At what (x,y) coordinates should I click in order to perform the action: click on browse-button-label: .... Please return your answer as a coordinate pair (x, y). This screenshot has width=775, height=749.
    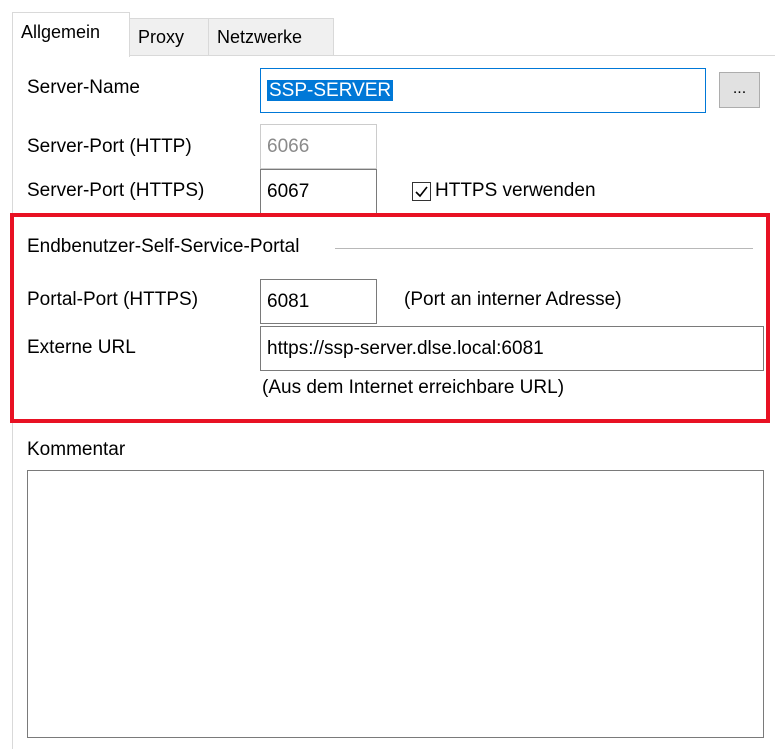
    Looking at the image, I should click on (739, 88).